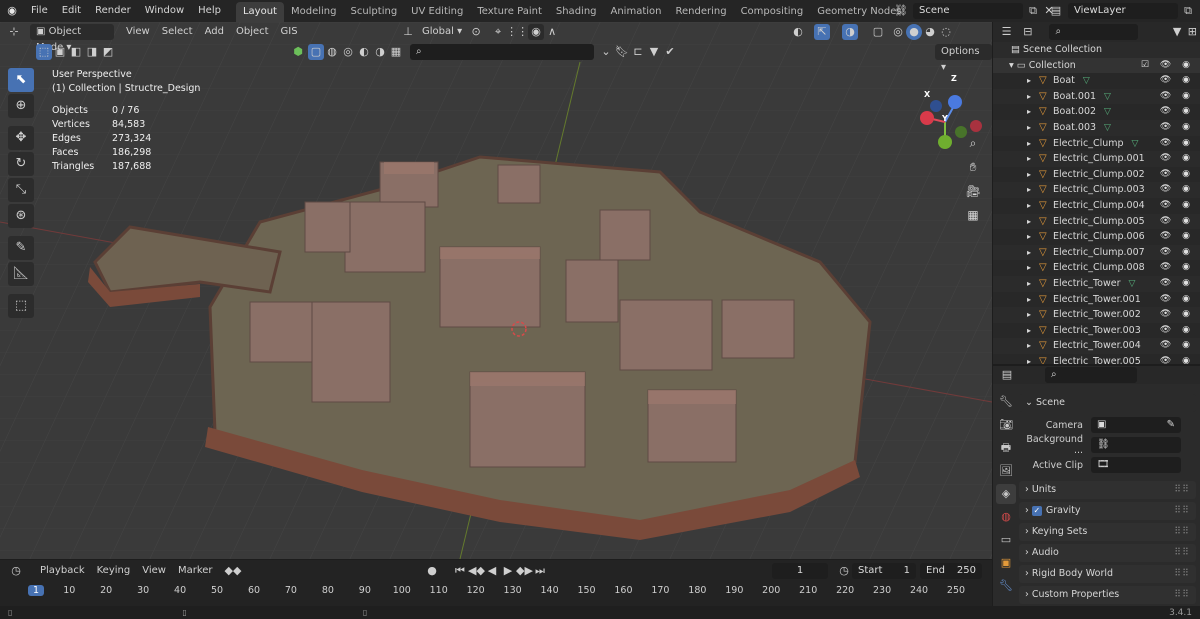  Describe the element at coordinates (1006, 471) in the screenshot. I see `view-layer-tab-icon: 🖼︎` at that location.